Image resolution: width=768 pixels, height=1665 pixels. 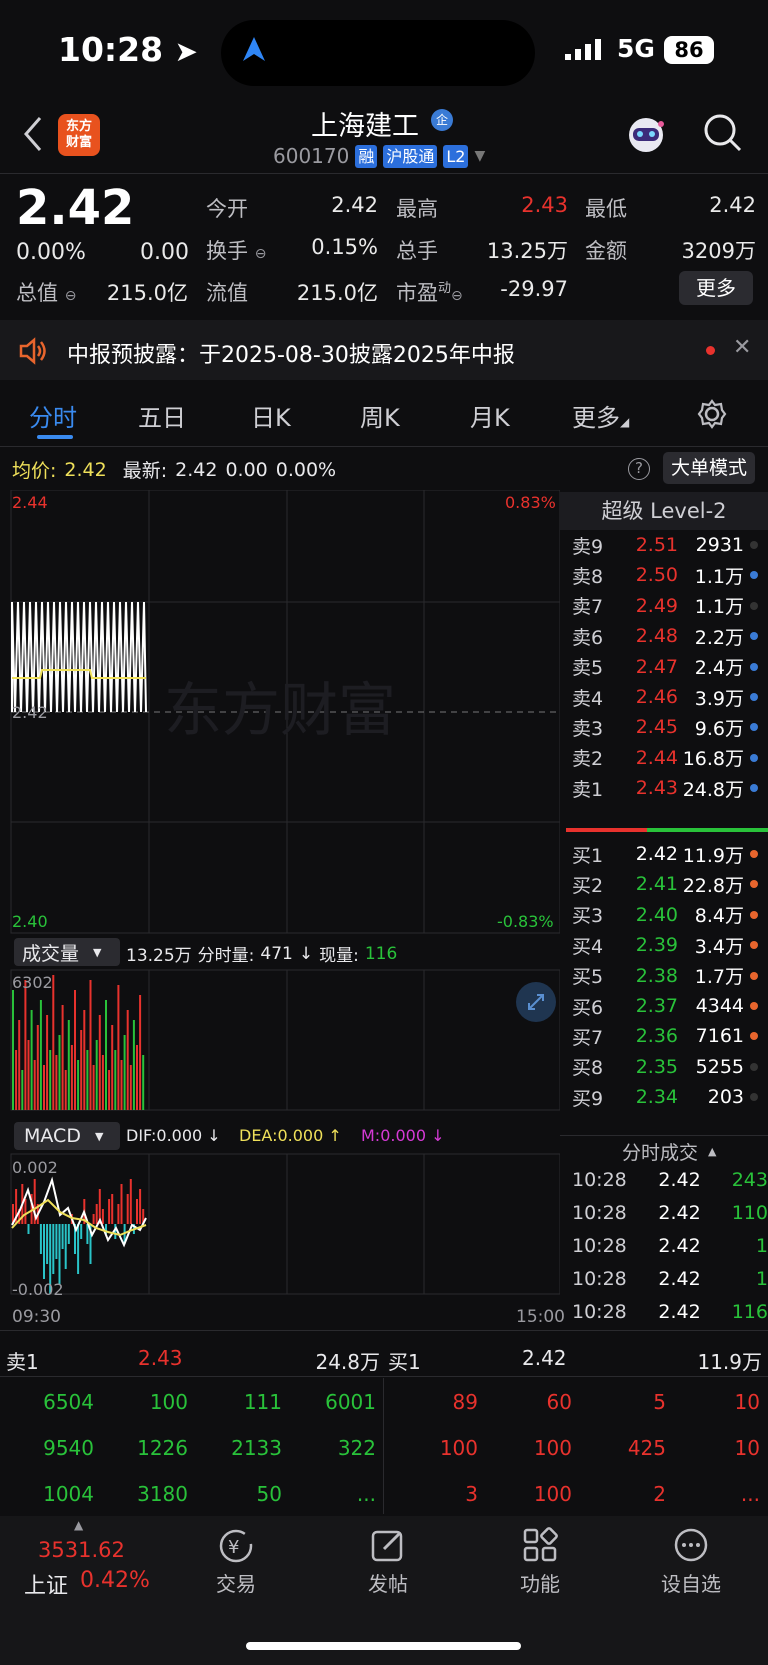 What do you see at coordinates (669, 1151) in the screenshot?
I see `trades-title: 分时成交 ▲` at bounding box center [669, 1151].